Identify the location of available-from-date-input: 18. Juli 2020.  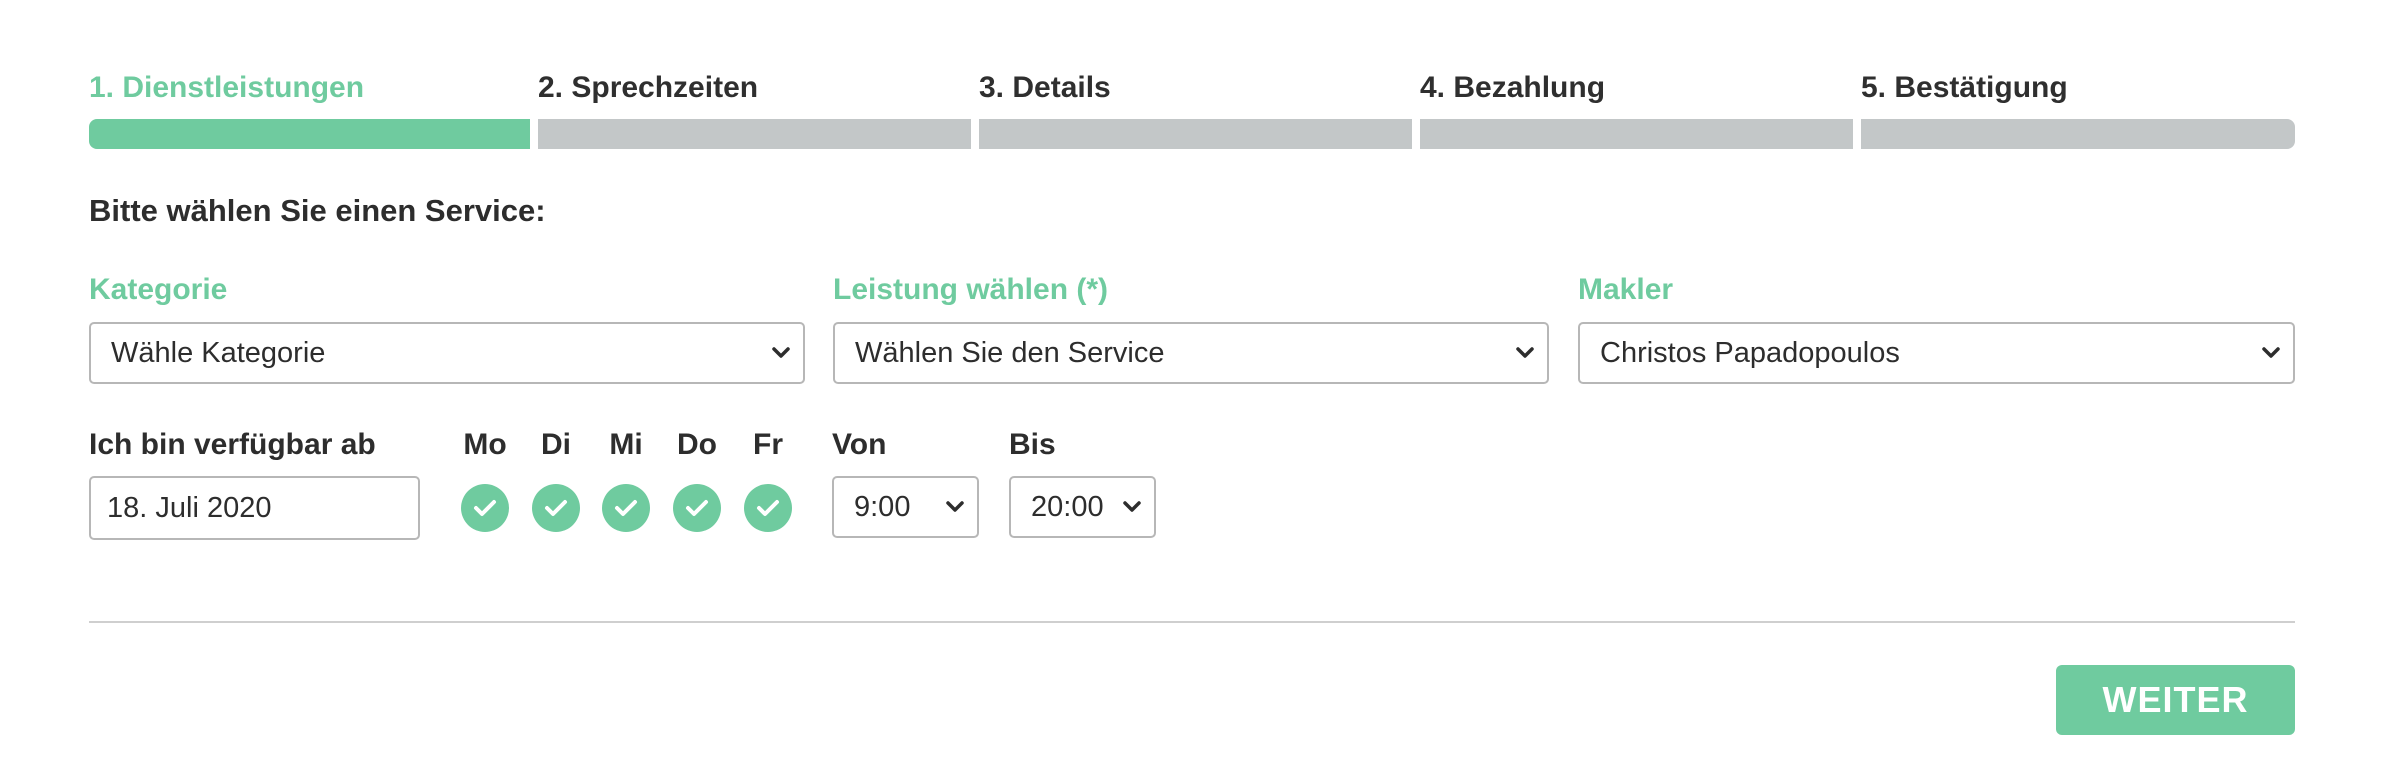
(254, 508).